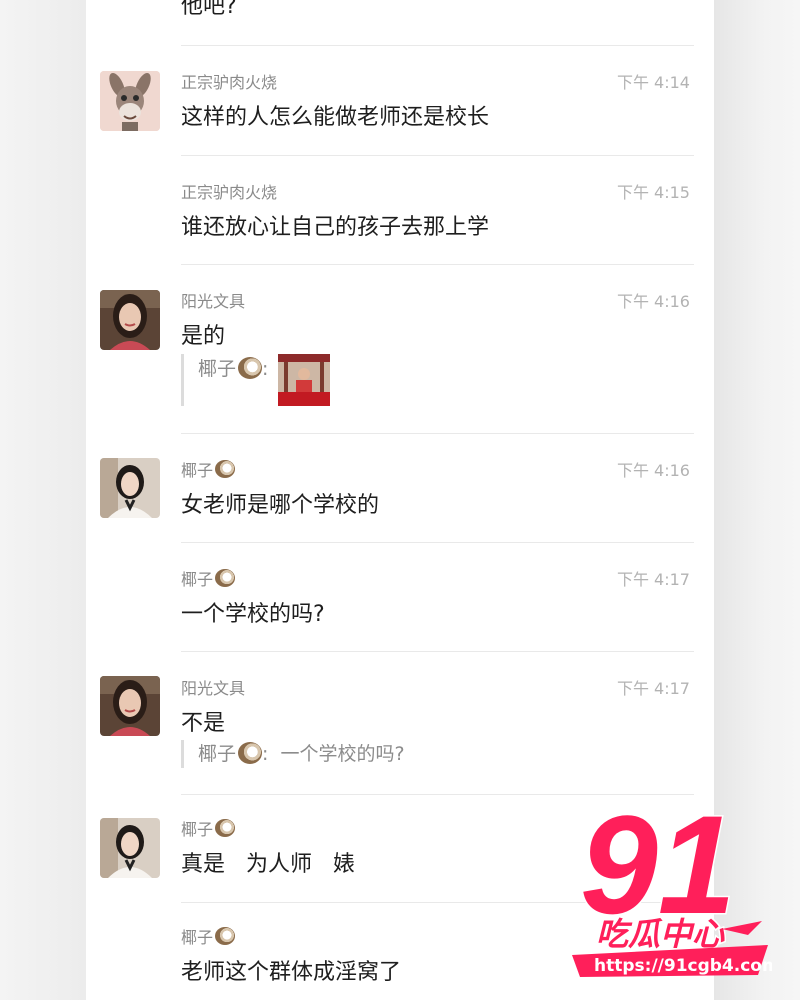 The width and height of the screenshot is (800, 1000). Describe the element at coordinates (400, 488) in the screenshot. I see `message-row: 椰子 下午 4:16 女老师是哪个学校的` at that location.